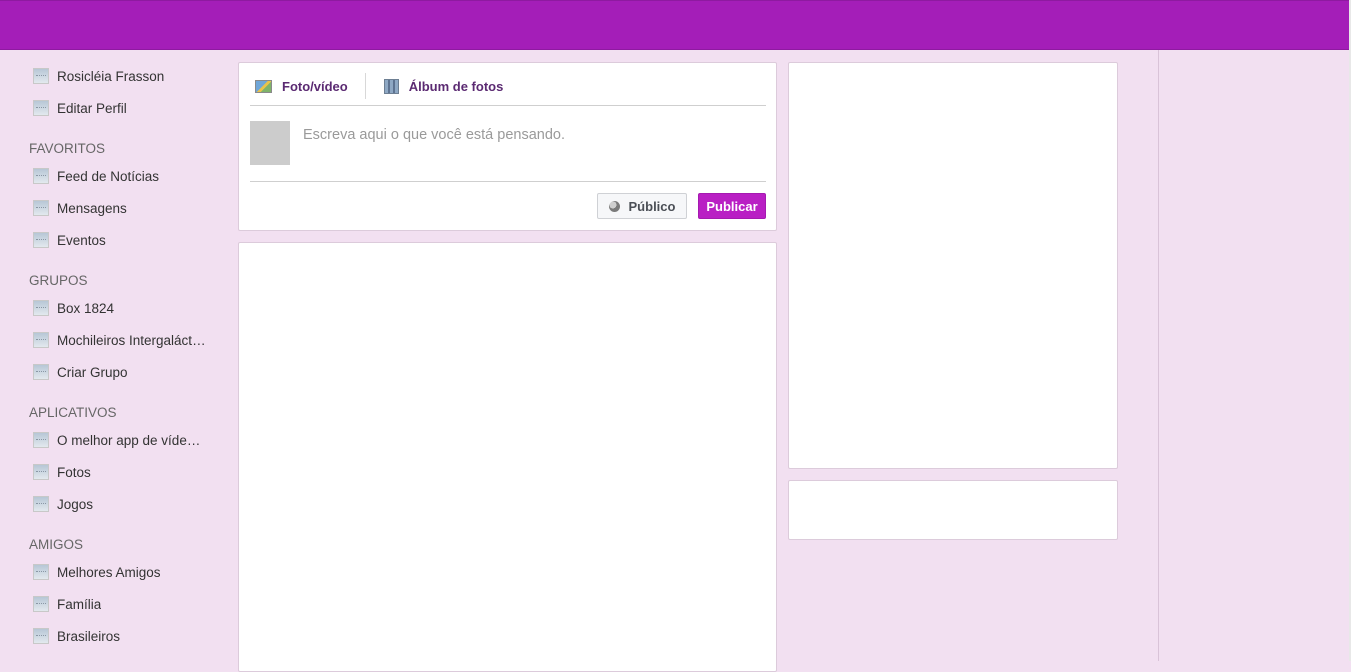 The image size is (1351, 672). Describe the element at coordinates (41, 76) in the screenshot. I see `profile-thumbnail-icon` at that location.